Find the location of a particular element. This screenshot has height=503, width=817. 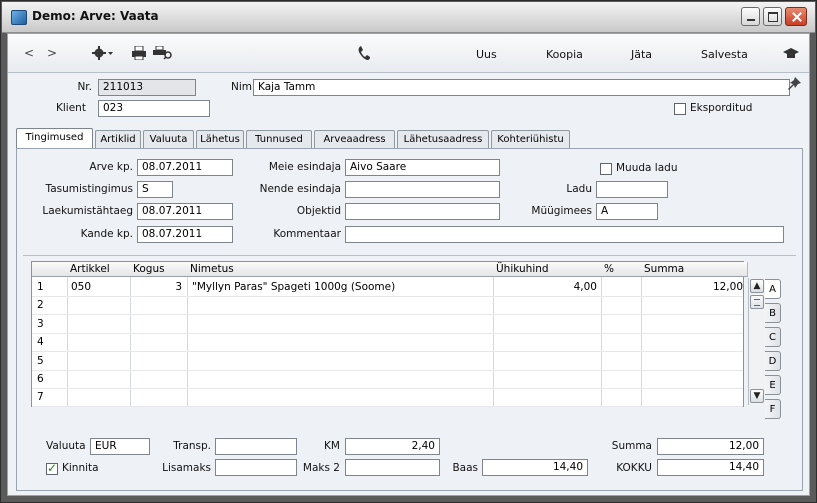

row-number: 6 is located at coordinates (50, 379).